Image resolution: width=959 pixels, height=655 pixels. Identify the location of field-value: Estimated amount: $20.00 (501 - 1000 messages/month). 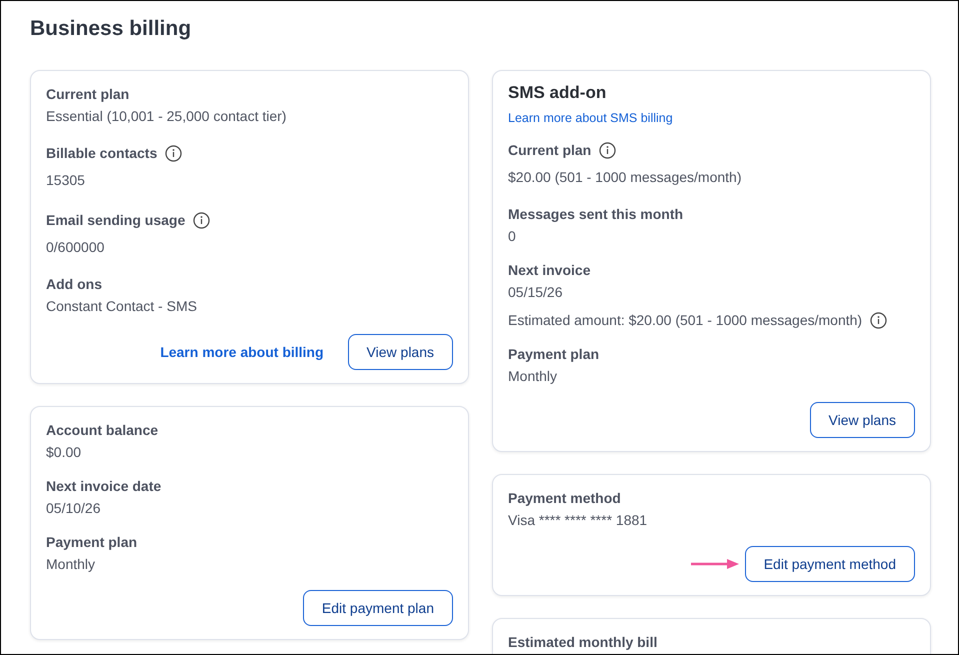
(685, 320).